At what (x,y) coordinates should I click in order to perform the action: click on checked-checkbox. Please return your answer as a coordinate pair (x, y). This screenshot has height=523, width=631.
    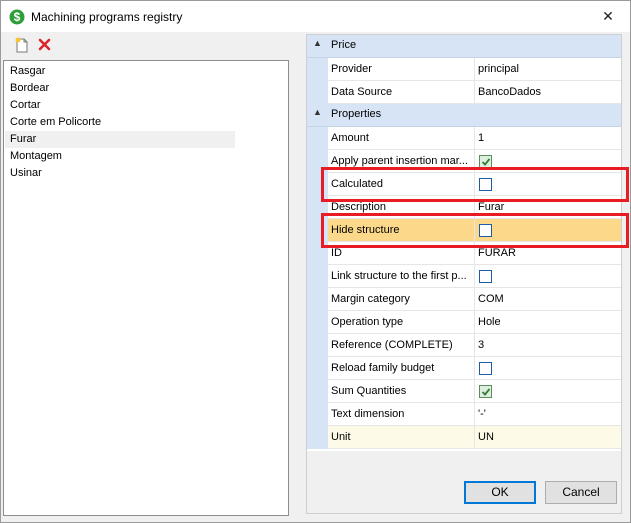
    Looking at the image, I should click on (485, 391).